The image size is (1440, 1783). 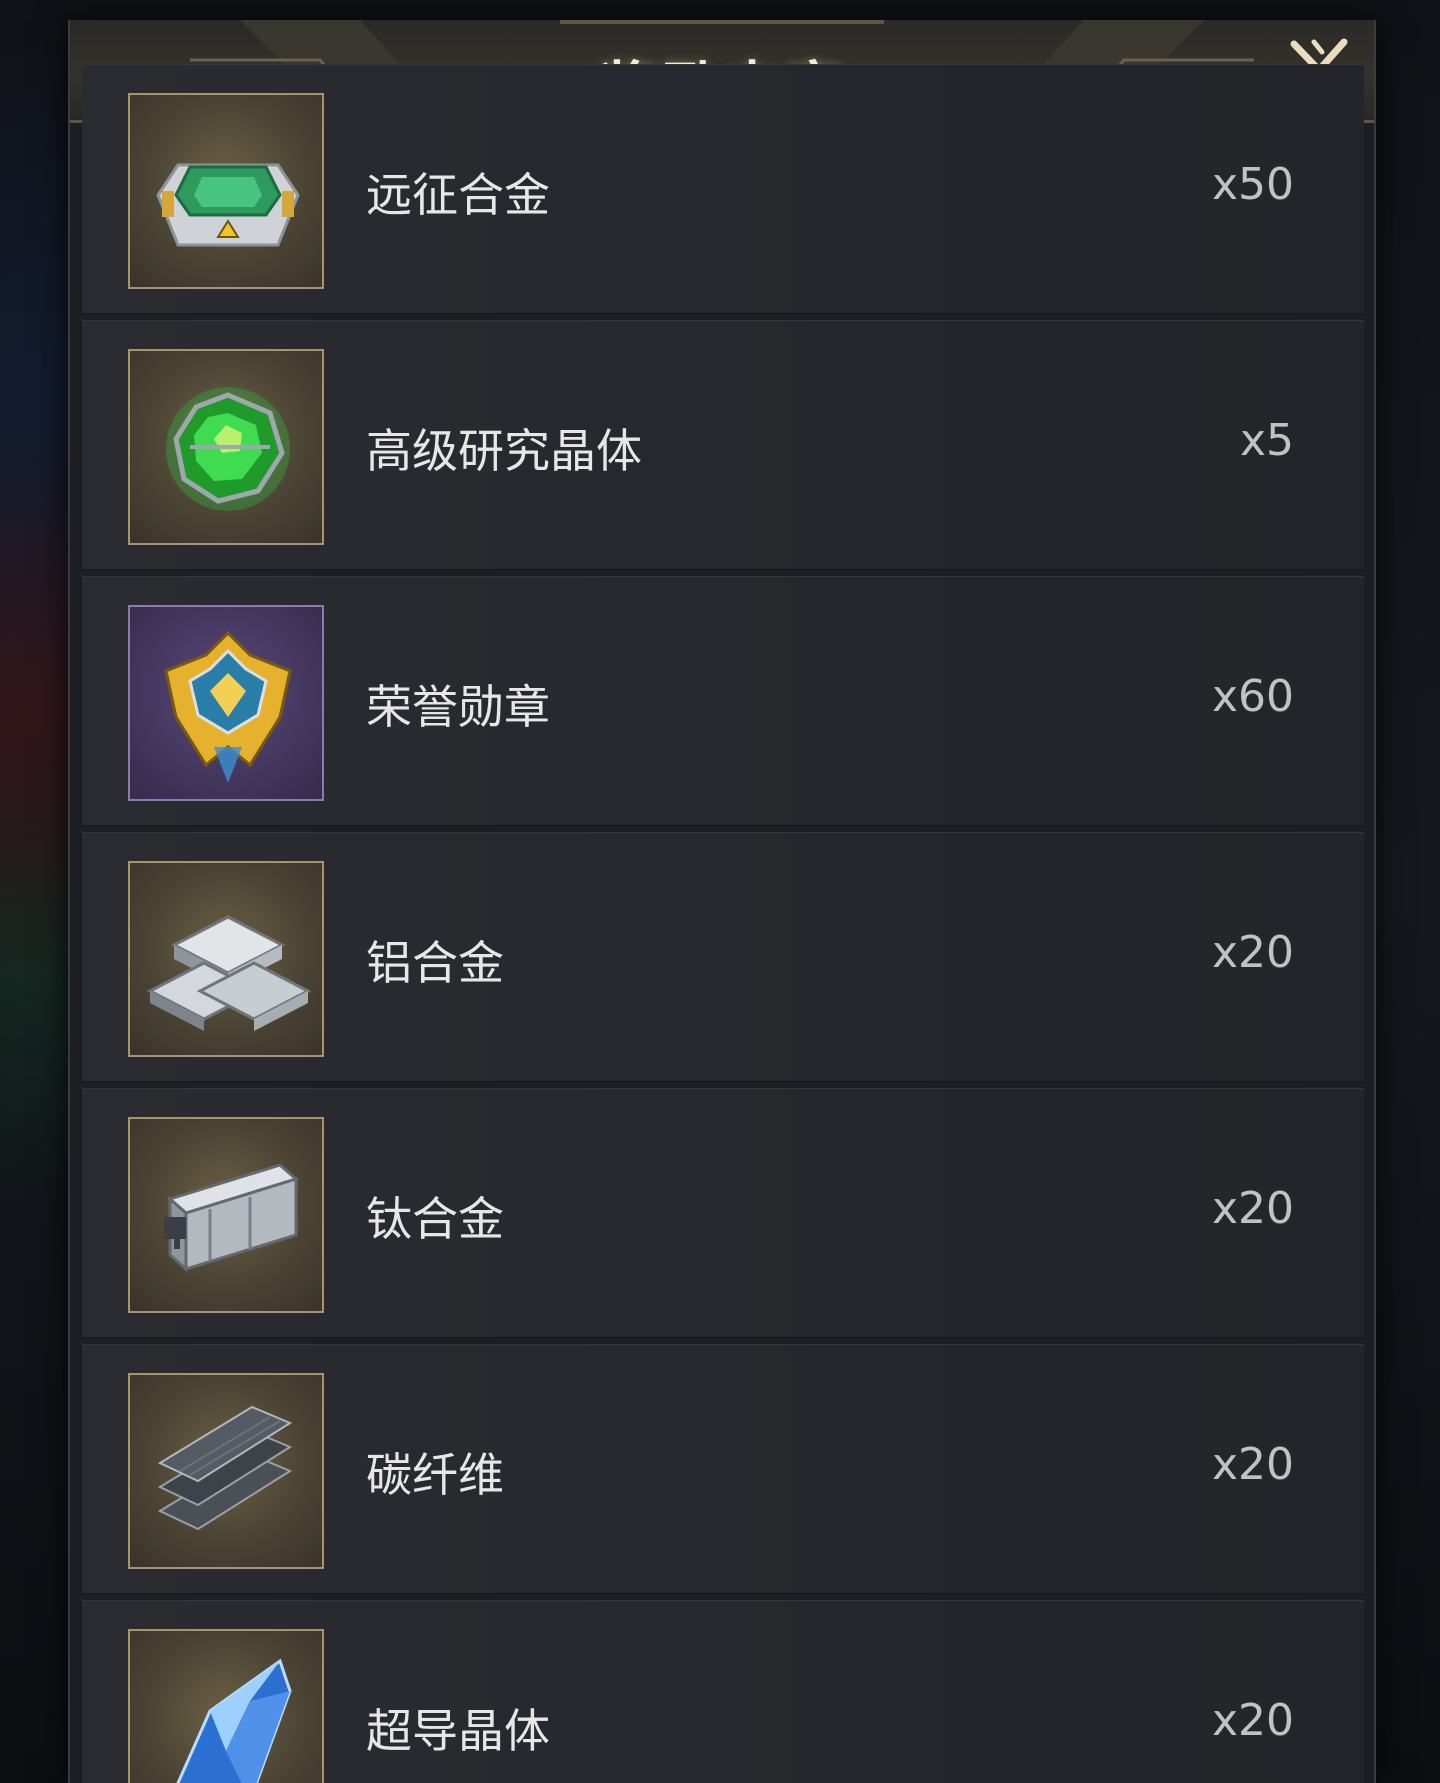 What do you see at coordinates (232, 1218) in the screenshot?
I see `titanium-alloy-icon` at bounding box center [232, 1218].